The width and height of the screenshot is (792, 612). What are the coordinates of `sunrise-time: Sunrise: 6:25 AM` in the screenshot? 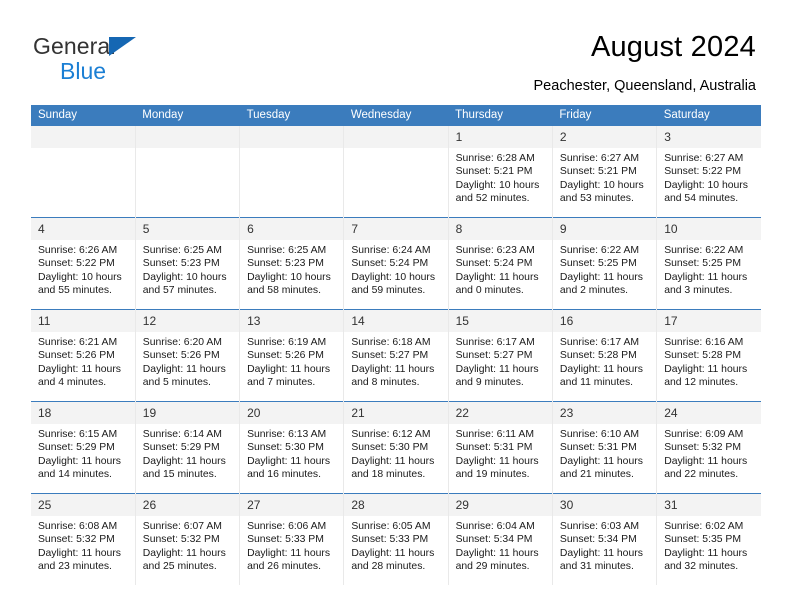 It's located at (287, 250).